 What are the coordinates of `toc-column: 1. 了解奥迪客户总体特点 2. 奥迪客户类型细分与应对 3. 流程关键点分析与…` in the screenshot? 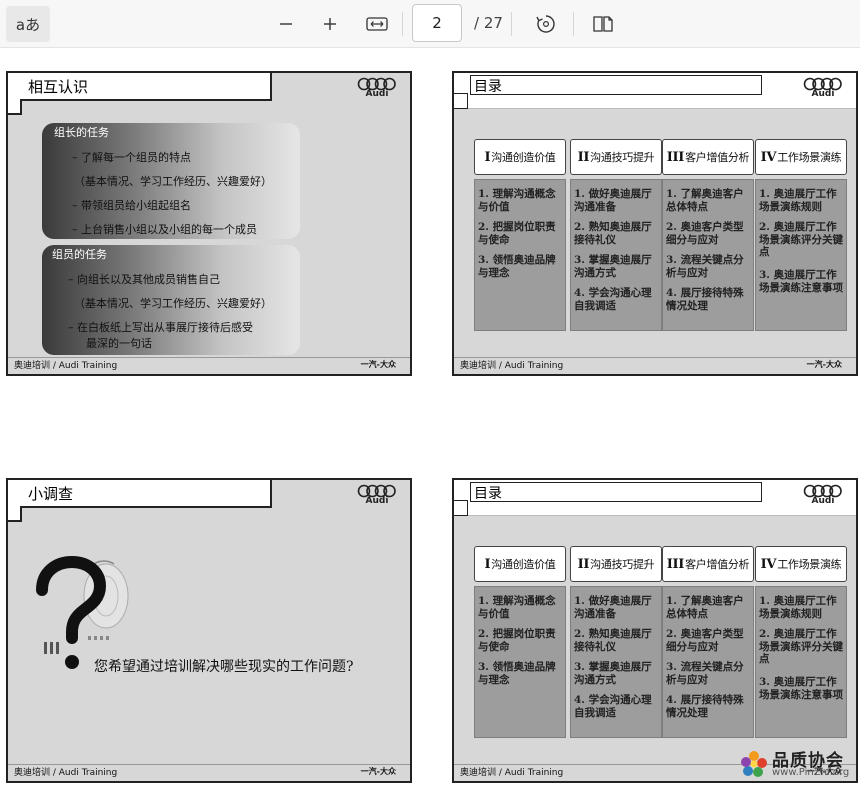 It's located at (708, 255).